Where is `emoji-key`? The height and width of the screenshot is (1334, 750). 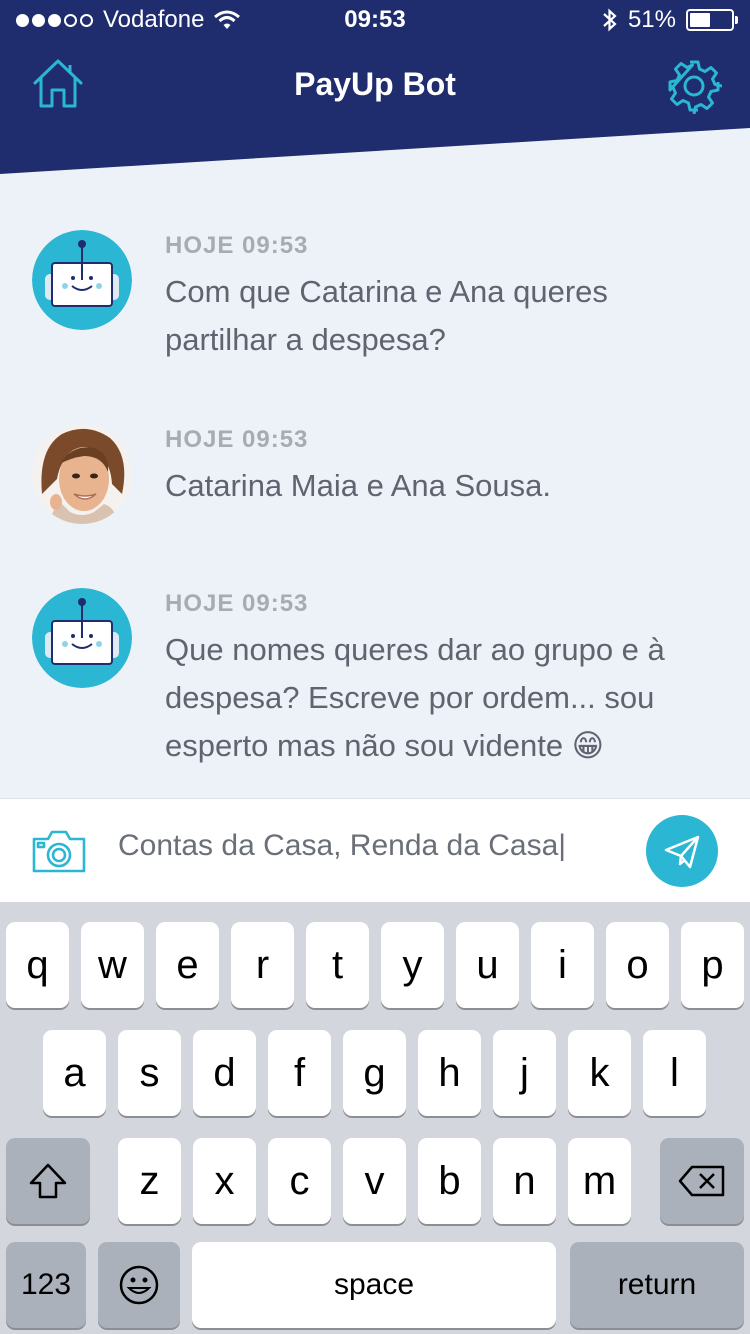
emoji-key is located at coordinates (139, 1285).